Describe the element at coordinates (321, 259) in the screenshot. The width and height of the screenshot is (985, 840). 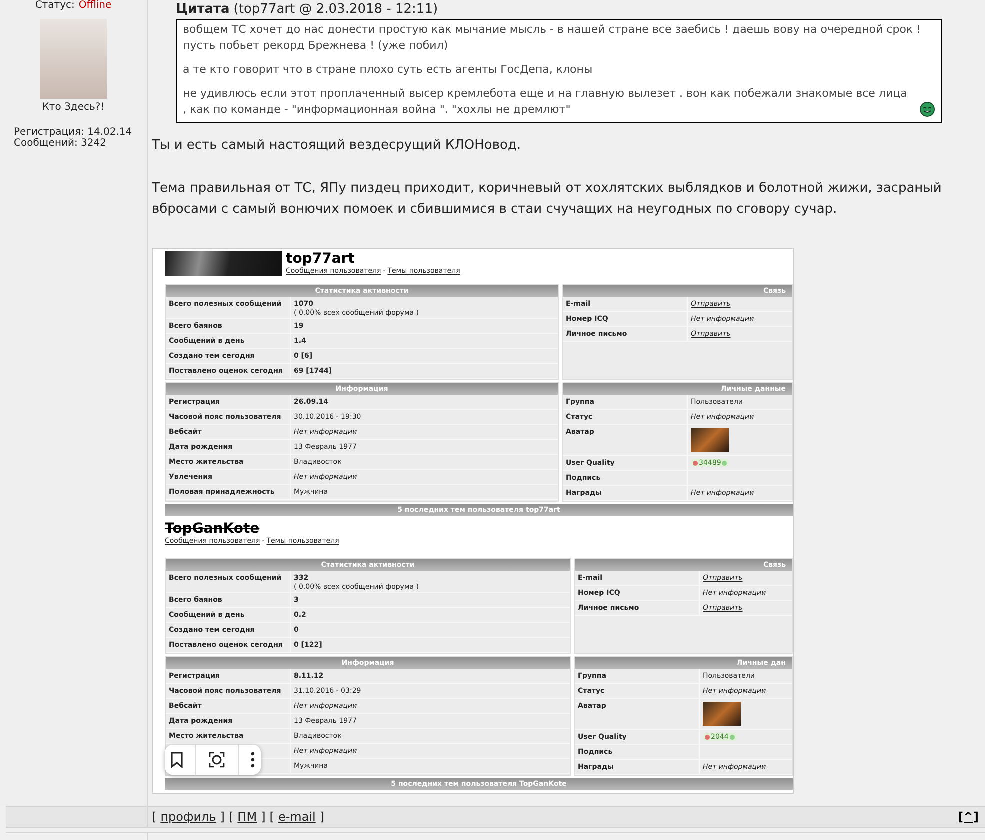
I see `profile-name: top77art` at that location.